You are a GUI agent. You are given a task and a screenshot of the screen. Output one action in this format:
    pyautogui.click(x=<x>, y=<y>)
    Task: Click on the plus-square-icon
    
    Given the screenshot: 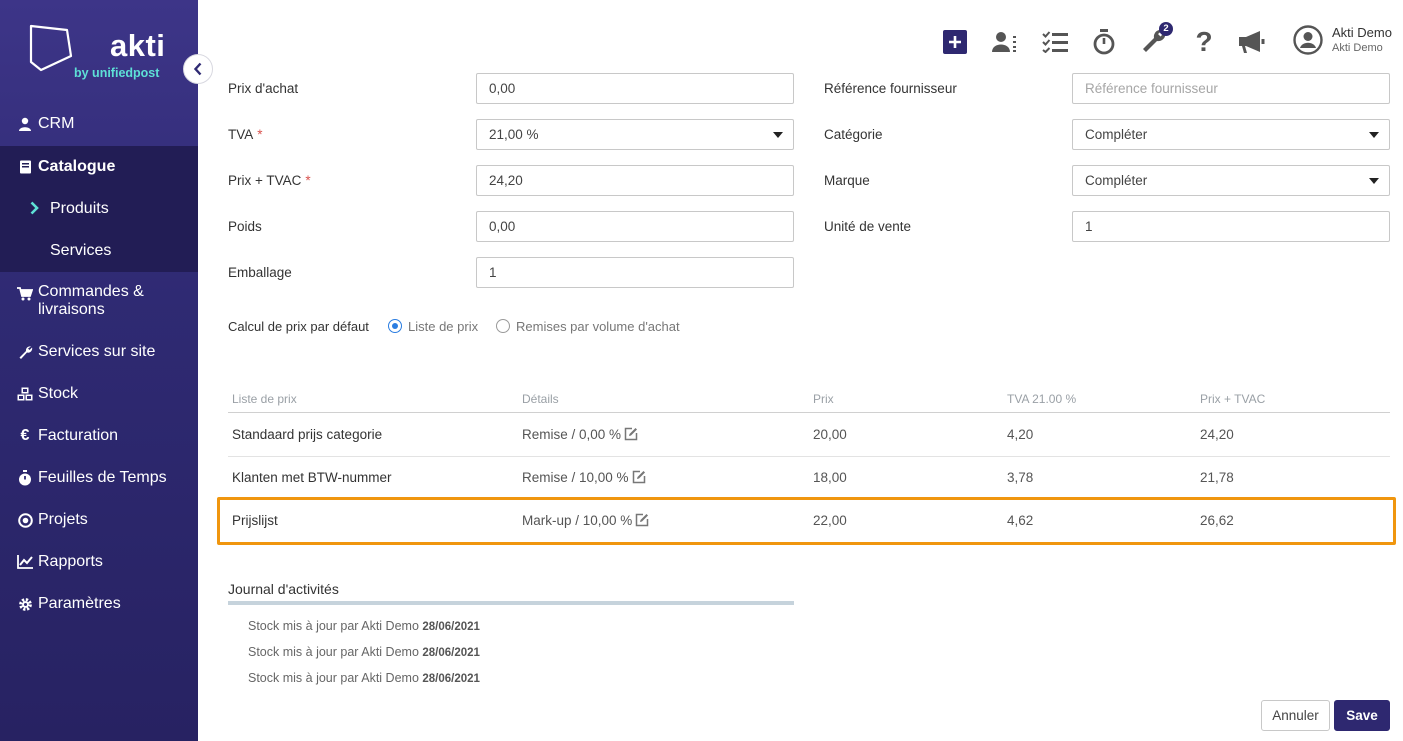 What is the action you would take?
    pyautogui.click(x=955, y=42)
    